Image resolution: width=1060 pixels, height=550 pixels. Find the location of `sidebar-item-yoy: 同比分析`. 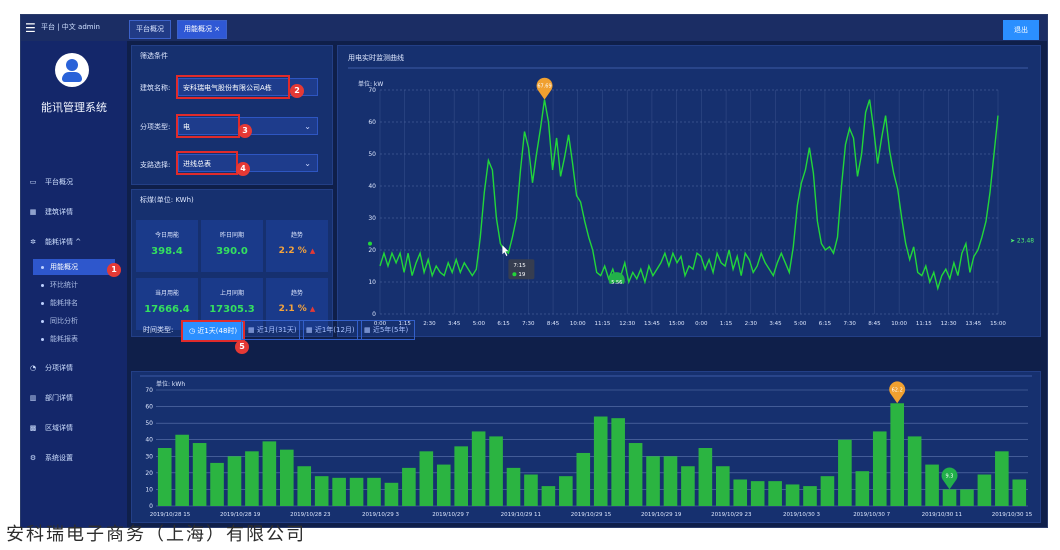

sidebar-item-yoy: 同比分析 is located at coordinates (81, 321).